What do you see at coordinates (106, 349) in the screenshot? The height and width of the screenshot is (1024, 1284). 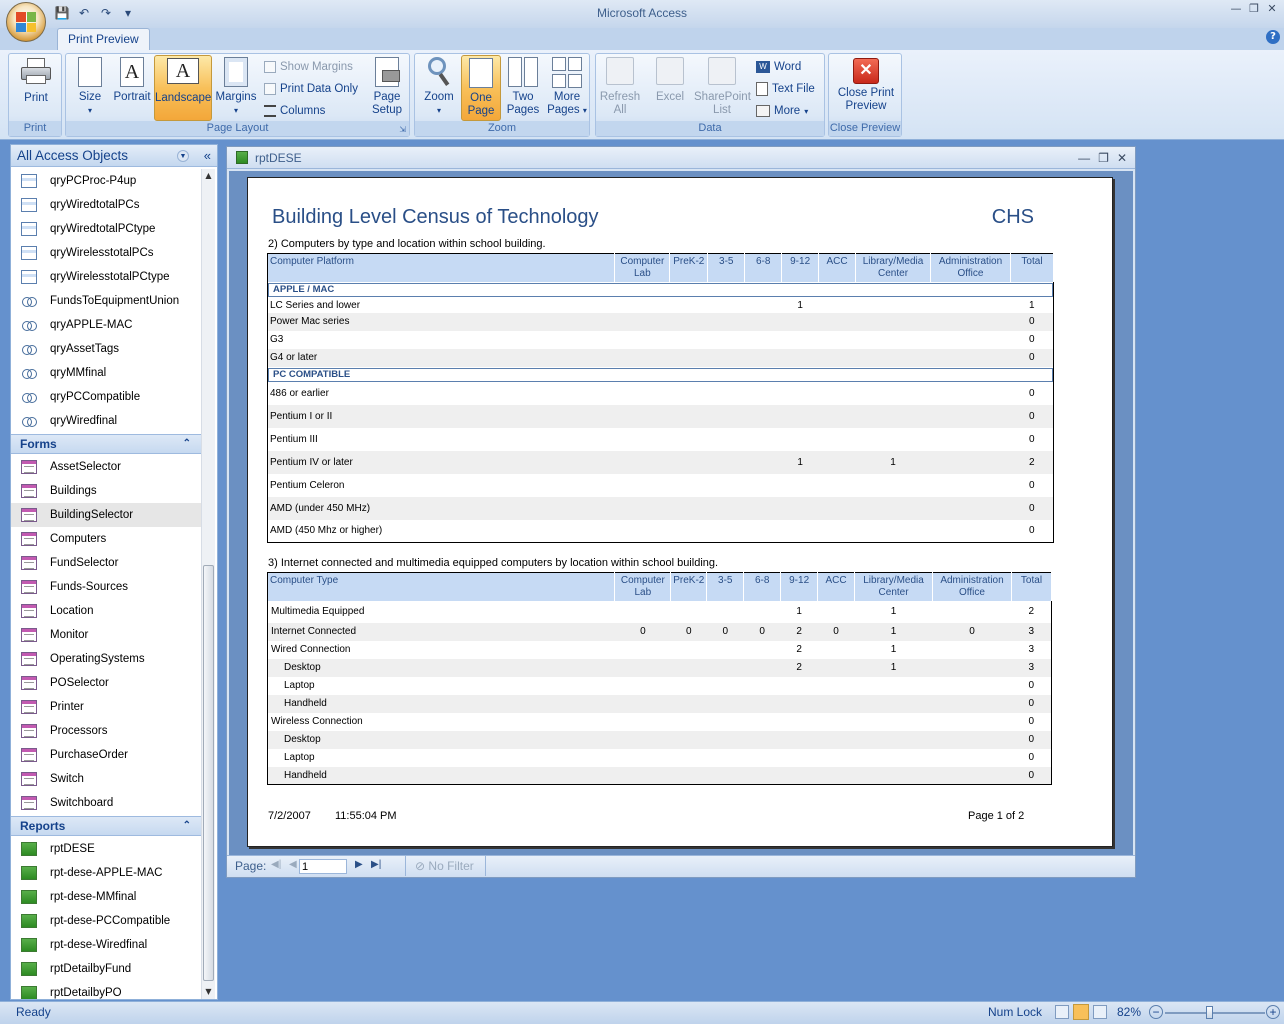 I see `nav-item-query: qryAssetTags` at bounding box center [106, 349].